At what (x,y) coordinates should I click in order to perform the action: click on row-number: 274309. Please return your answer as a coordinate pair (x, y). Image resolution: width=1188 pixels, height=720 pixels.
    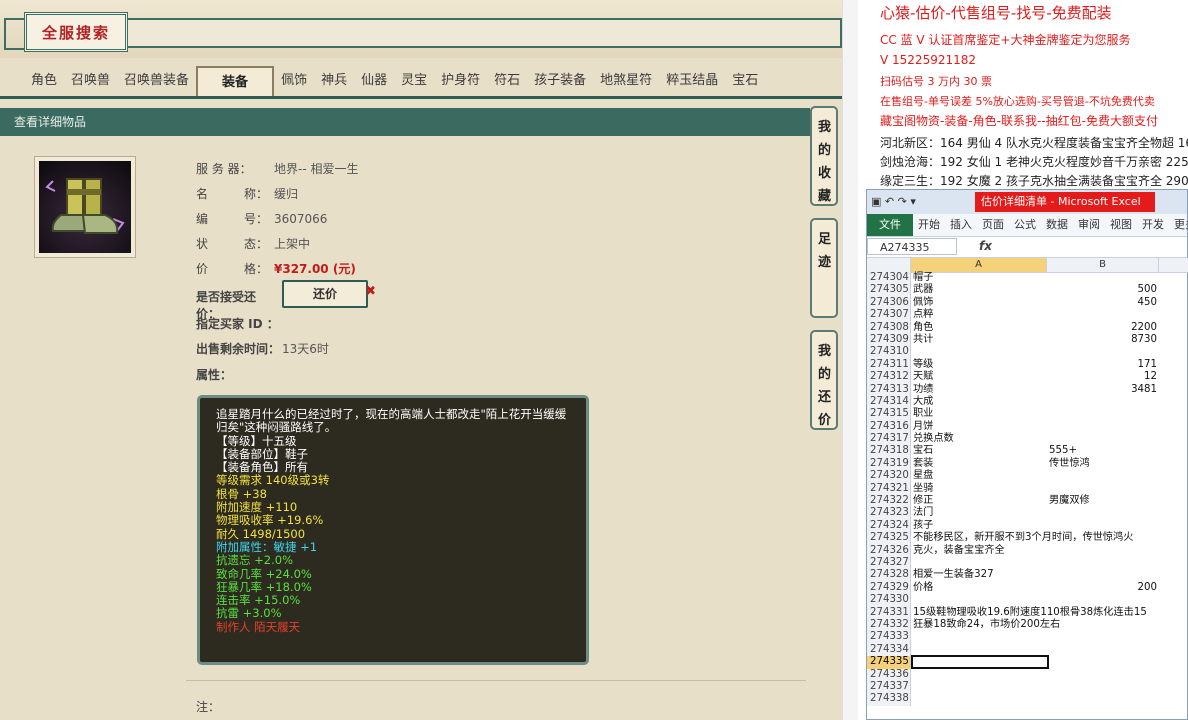
    Looking at the image, I should click on (889, 340).